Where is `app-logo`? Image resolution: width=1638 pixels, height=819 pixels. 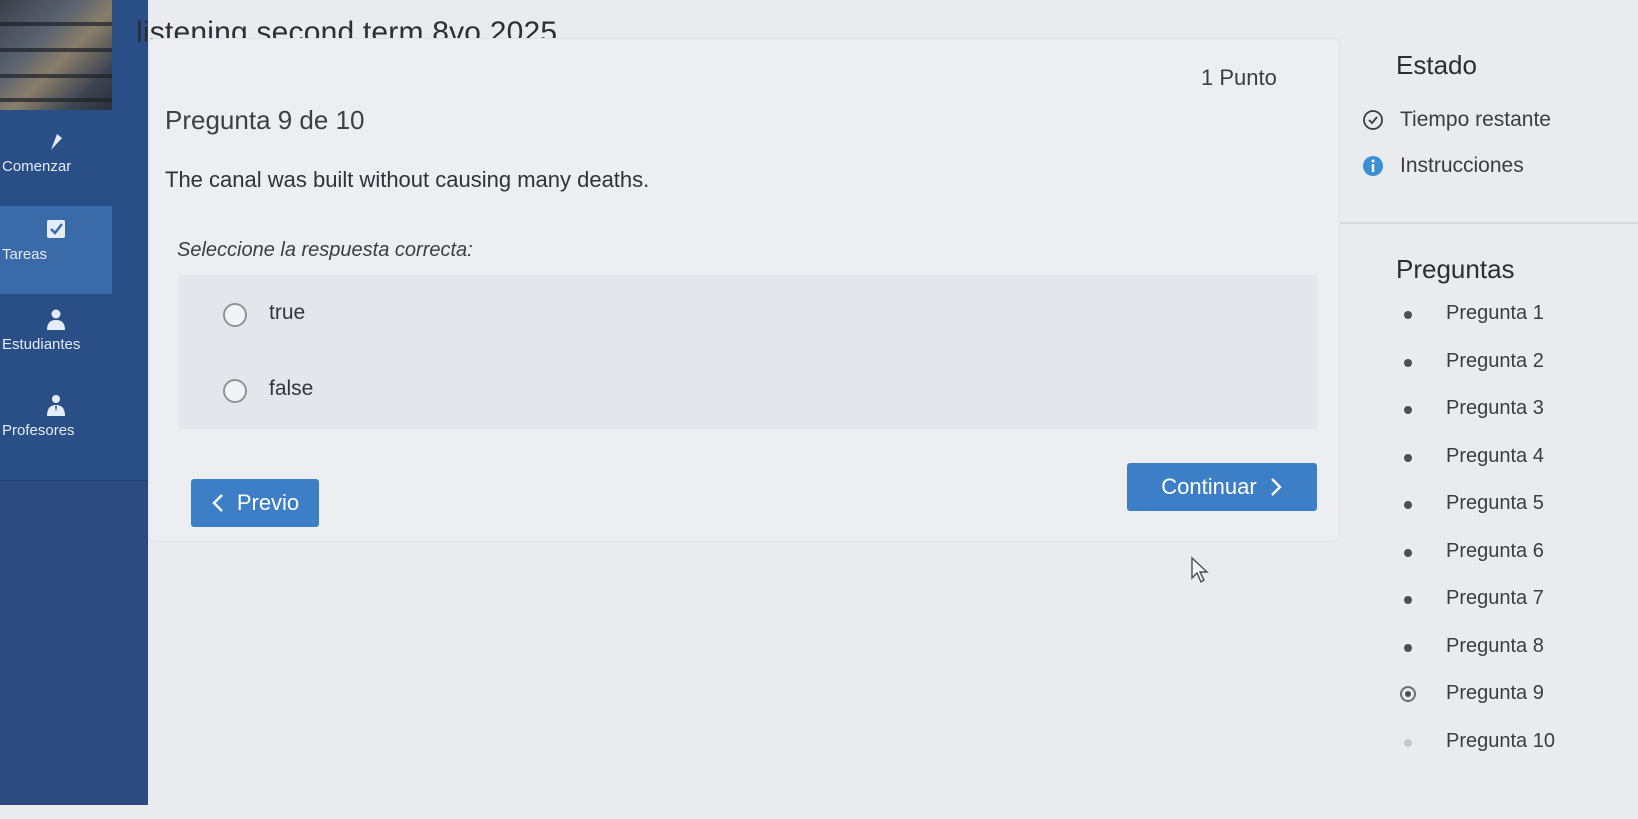
app-logo is located at coordinates (56, 55).